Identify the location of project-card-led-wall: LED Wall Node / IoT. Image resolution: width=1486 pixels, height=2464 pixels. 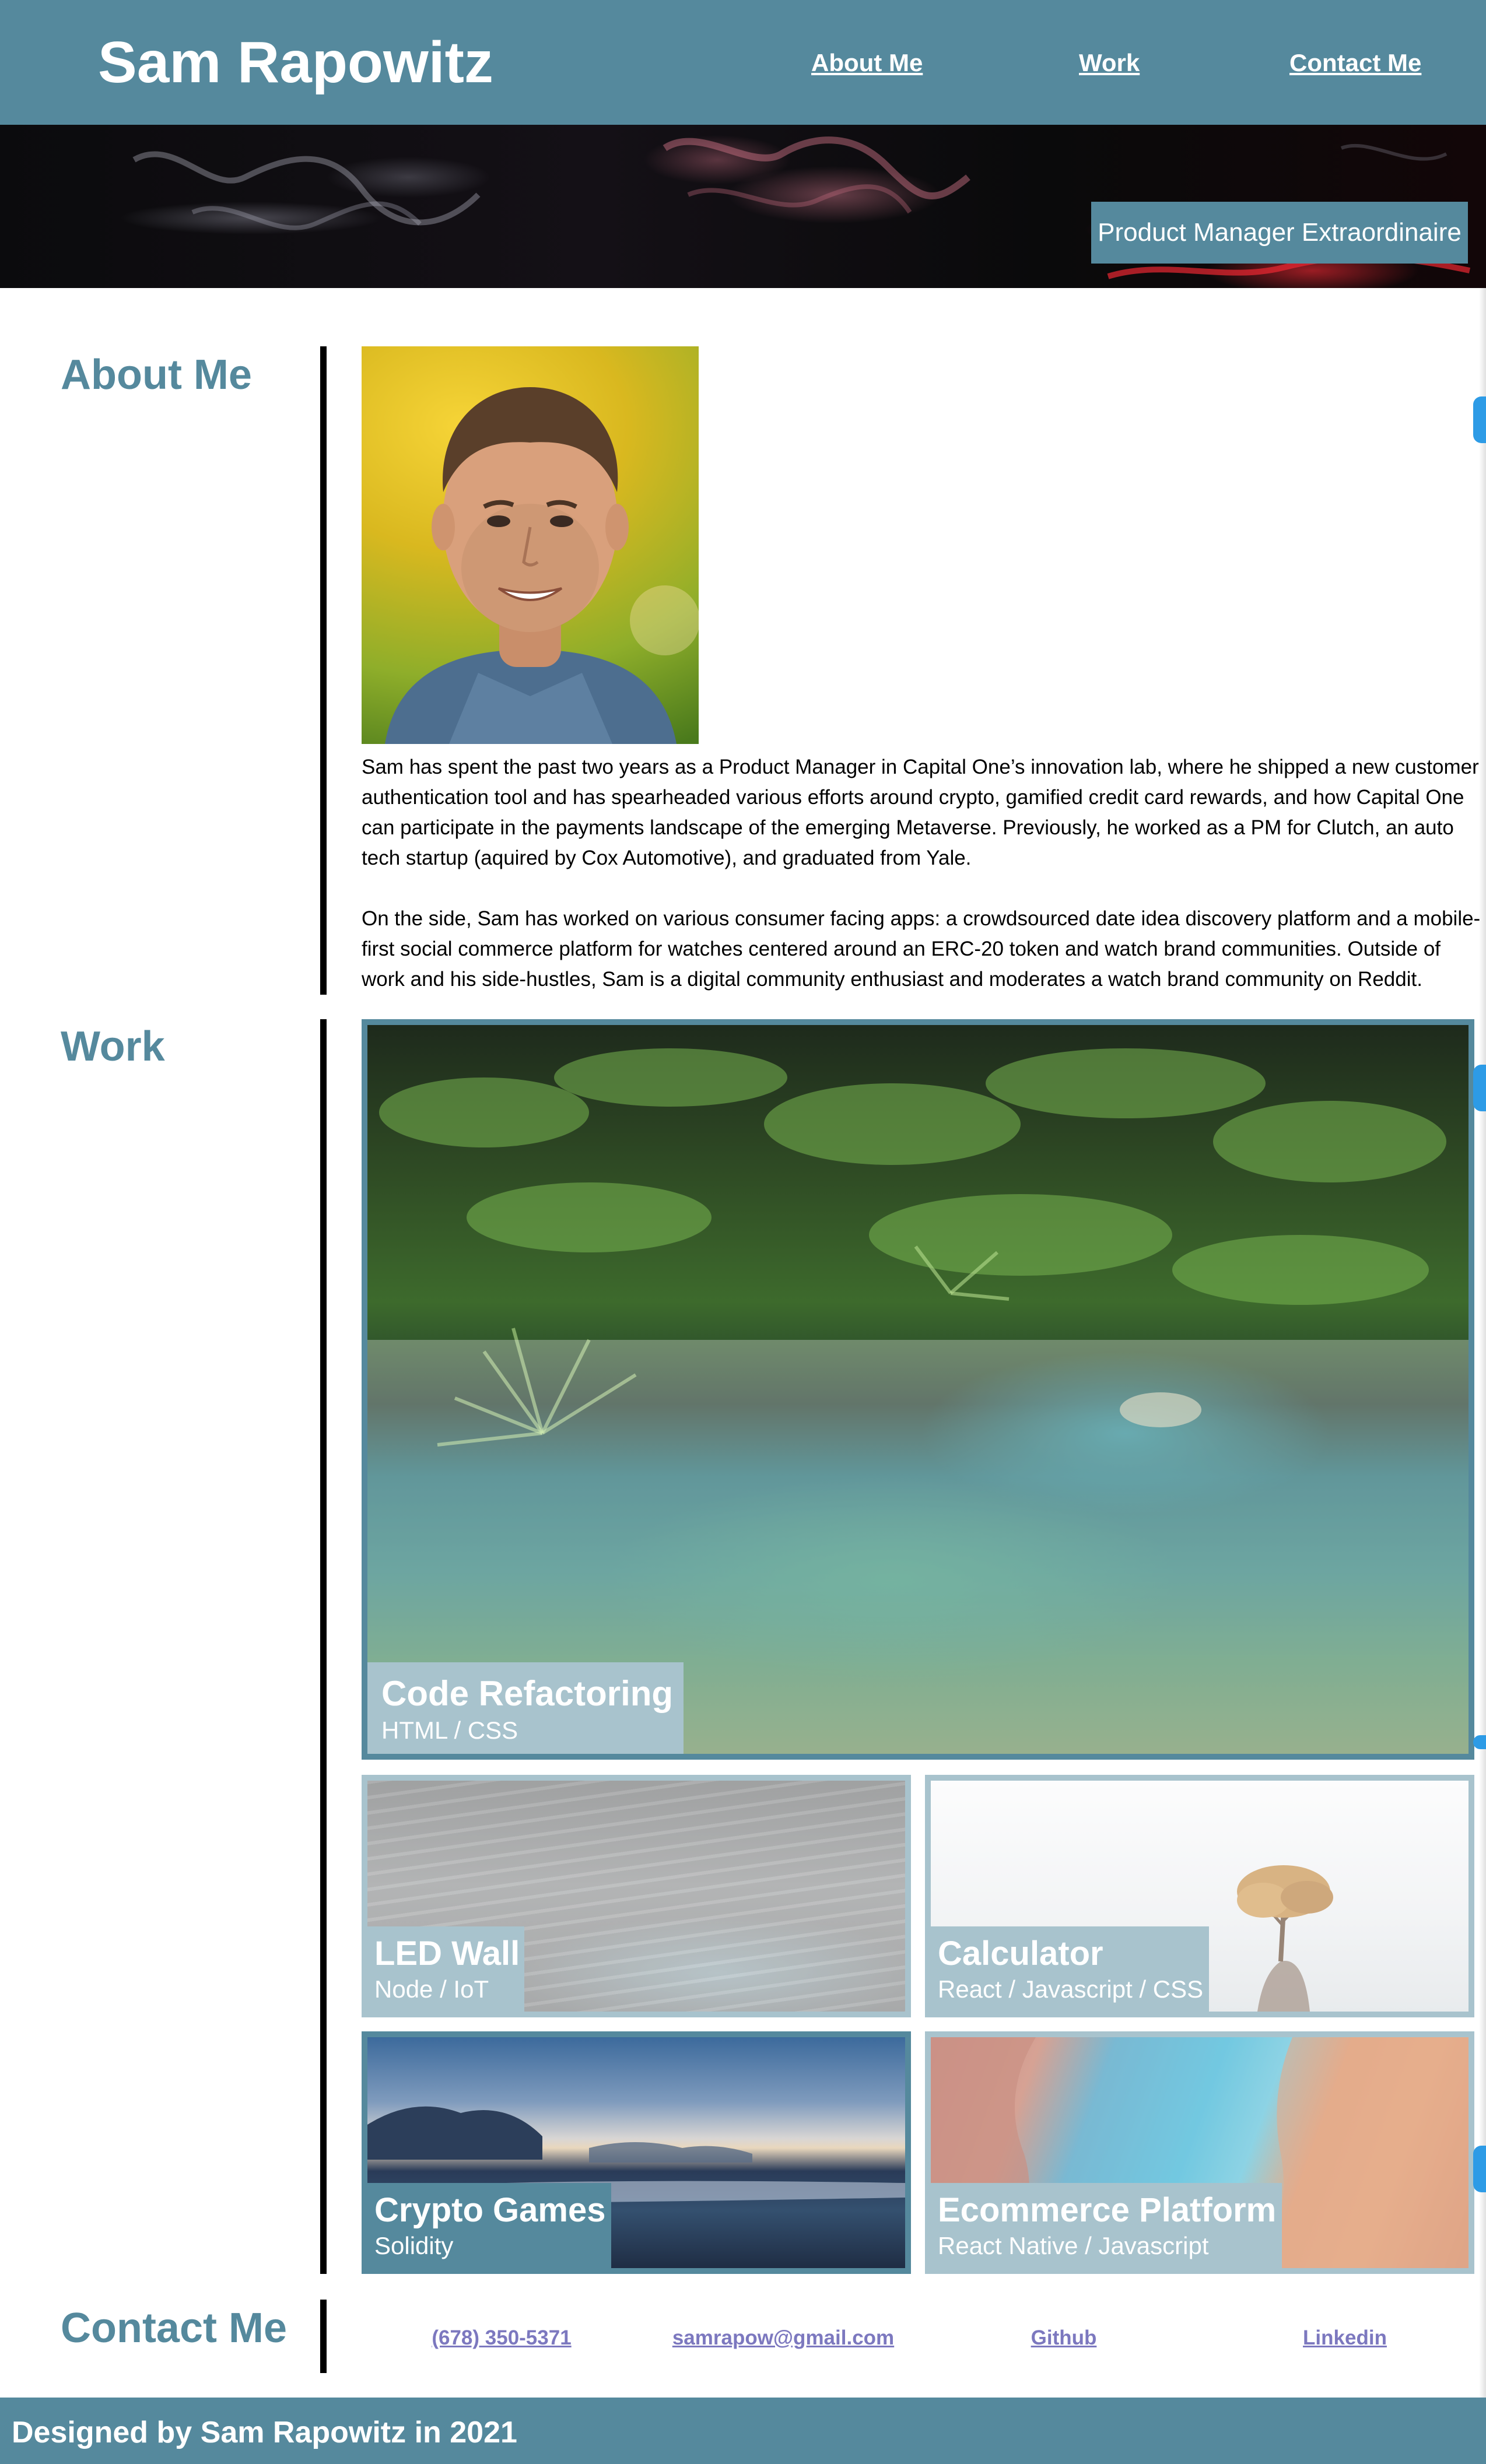
(637, 1896).